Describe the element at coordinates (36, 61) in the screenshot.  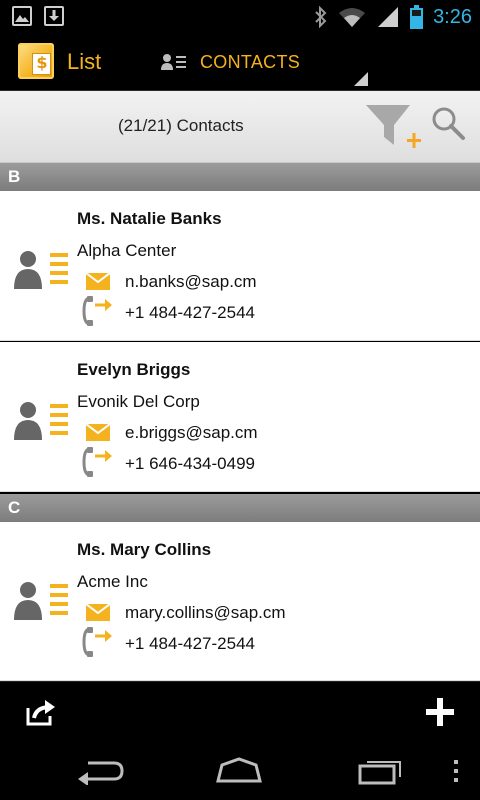
I see `app-logo-icon: $` at that location.